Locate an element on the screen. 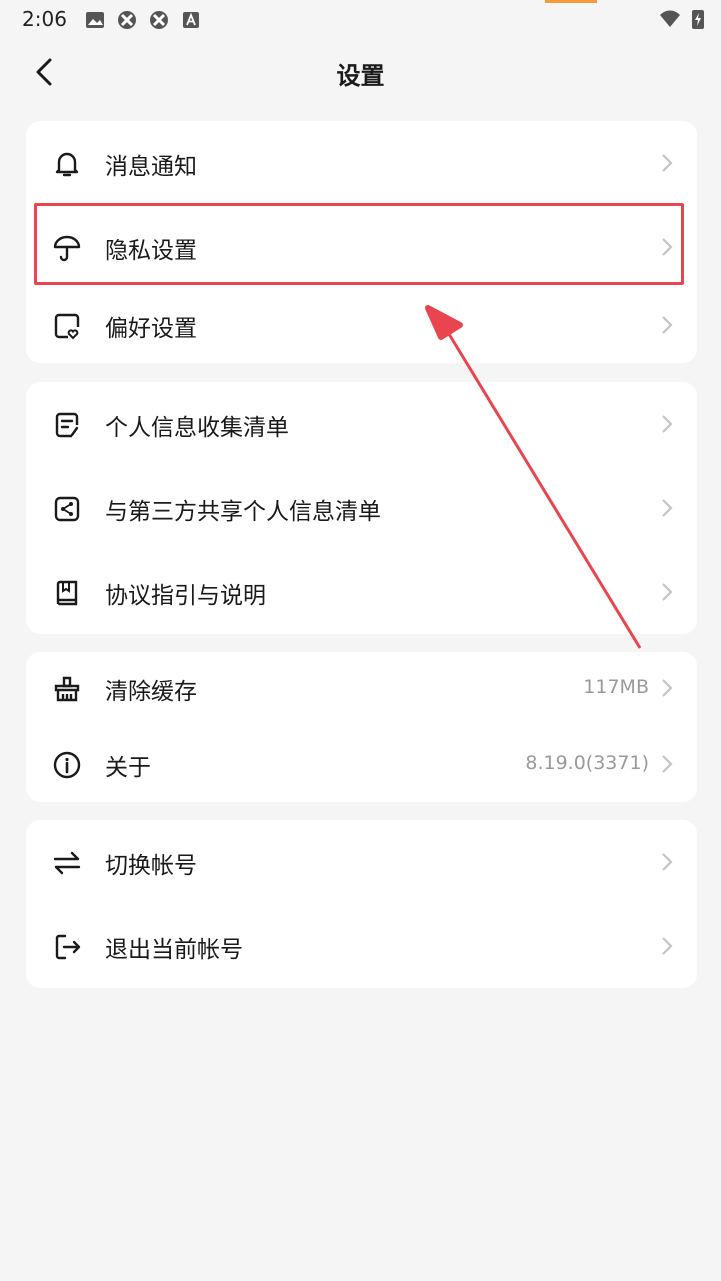  status-bar: 2:06 is located at coordinates (360, 19).